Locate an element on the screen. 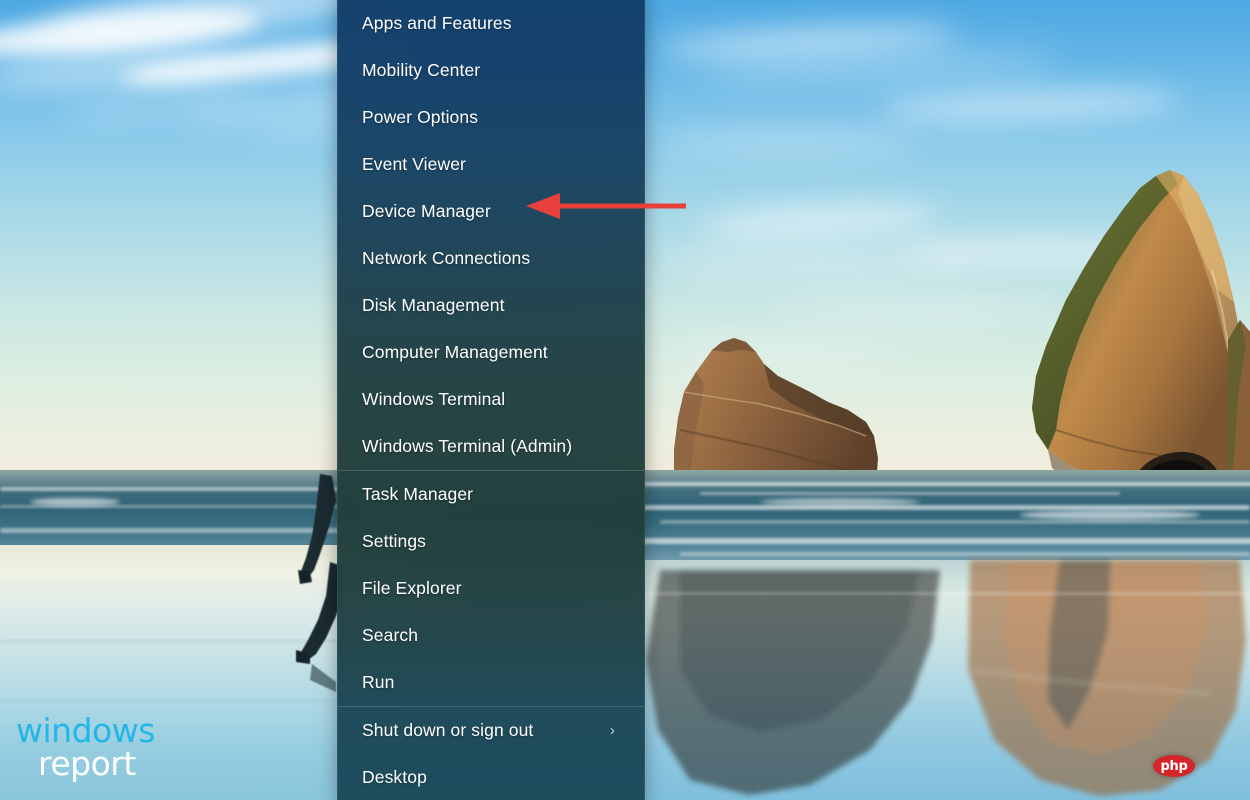 The image size is (1250, 800). watermark-line-report: report is located at coordinates (87, 763).